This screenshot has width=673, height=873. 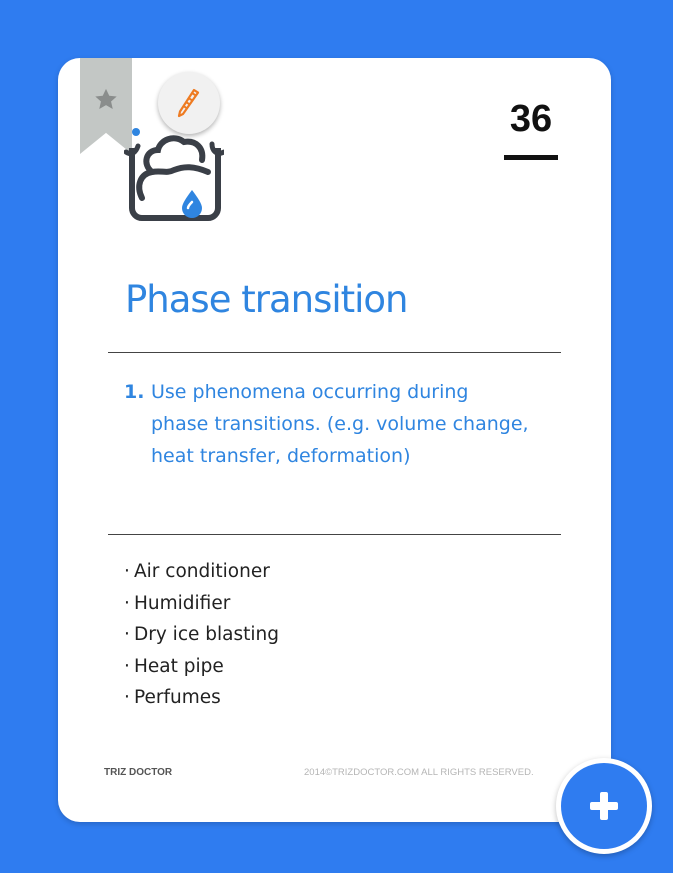 What do you see at coordinates (138, 772) in the screenshot?
I see `footer-brand: TRIZ DOCTOR` at bounding box center [138, 772].